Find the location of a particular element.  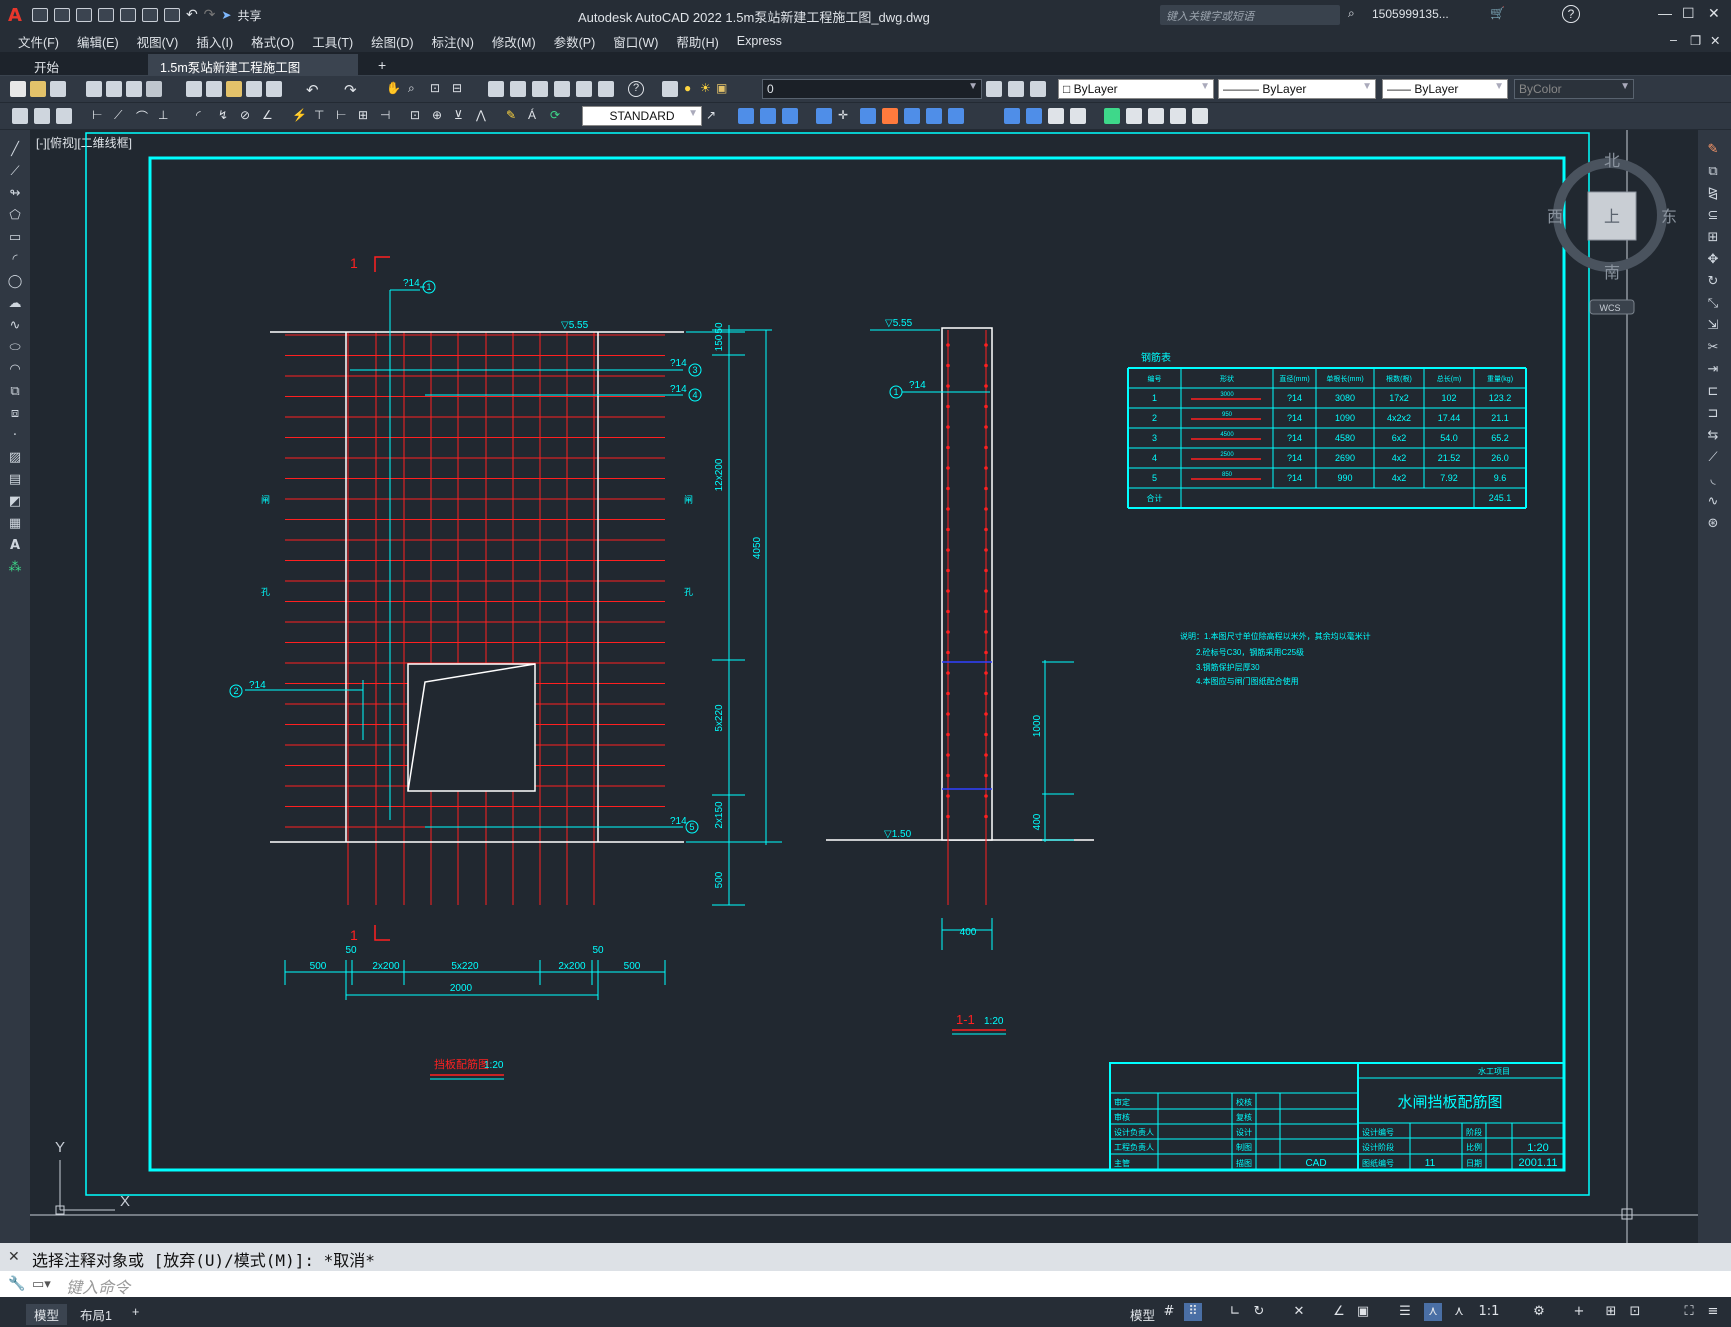

move-icon: ✛ is located at coordinates (846, 116).